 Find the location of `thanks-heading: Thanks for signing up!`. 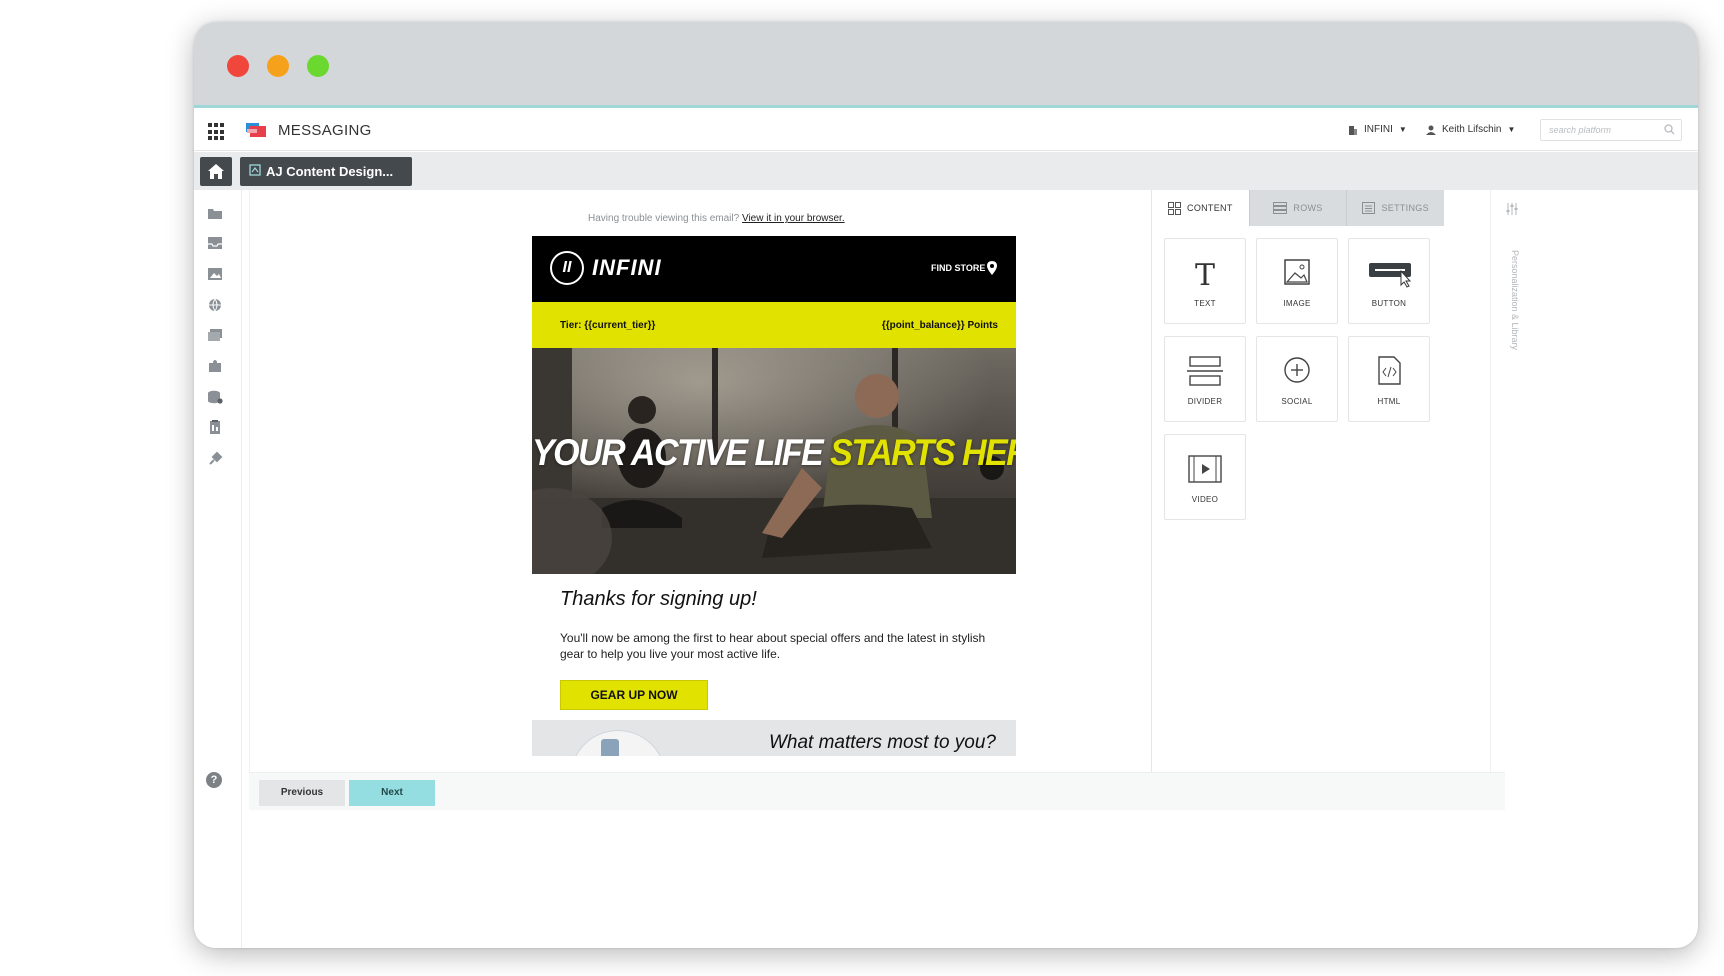

thanks-heading: Thanks for signing up! is located at coordinates (658, 599).